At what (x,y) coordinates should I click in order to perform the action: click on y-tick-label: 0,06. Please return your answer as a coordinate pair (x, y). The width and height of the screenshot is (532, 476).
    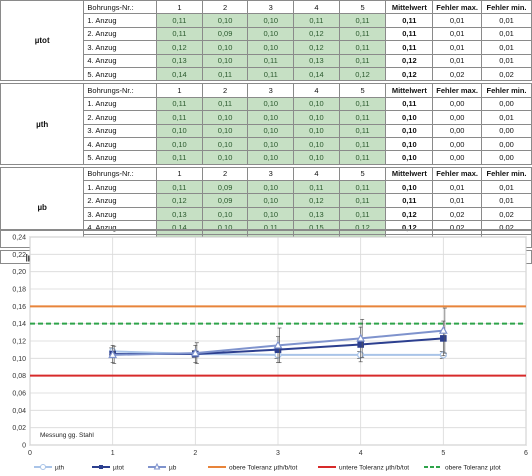
    Looking at the image, I should click on (19, 394).